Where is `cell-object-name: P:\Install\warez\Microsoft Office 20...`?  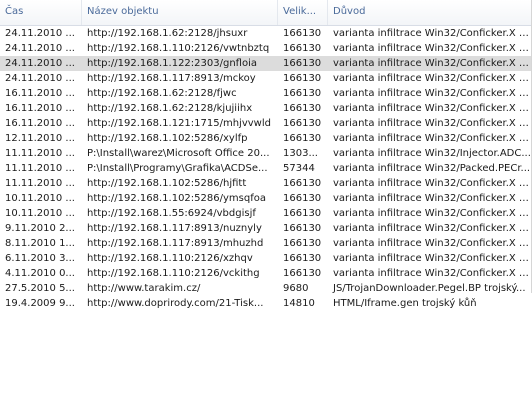 cell-object-name: P:\Install\warez\Microsoft Office 20... is located at coordinates (178, 153).